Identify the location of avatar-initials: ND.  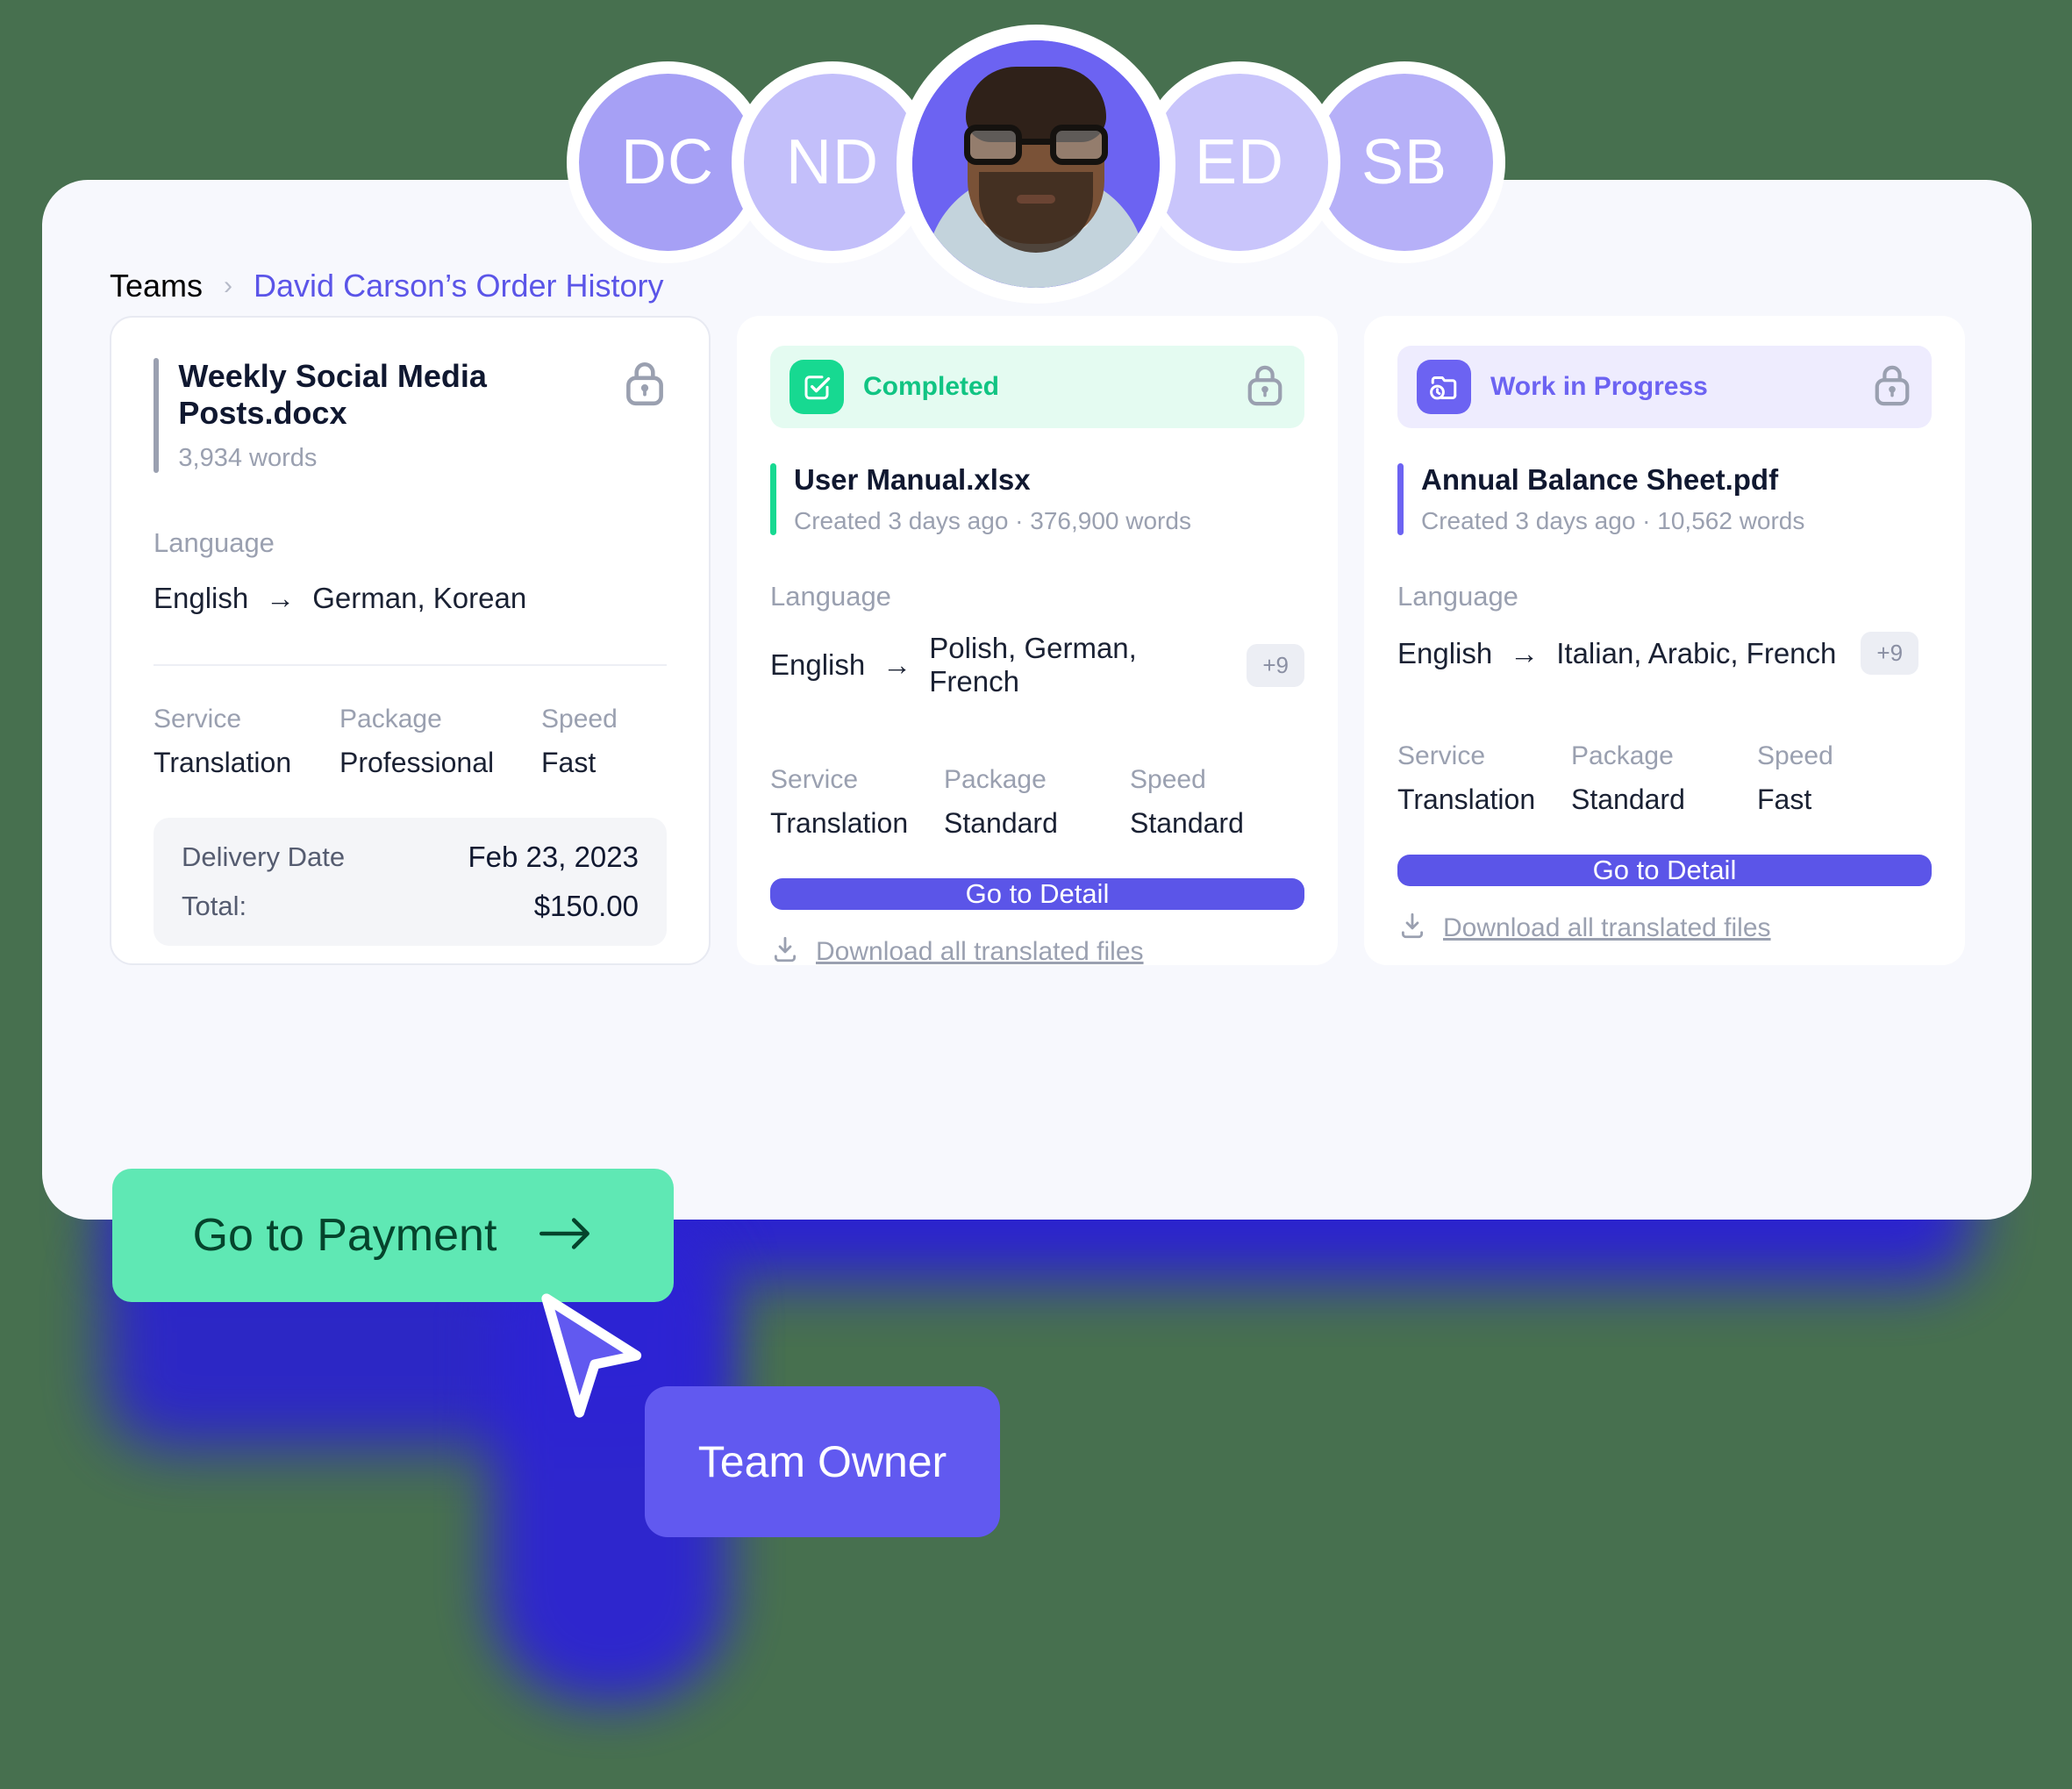
(833, 162).